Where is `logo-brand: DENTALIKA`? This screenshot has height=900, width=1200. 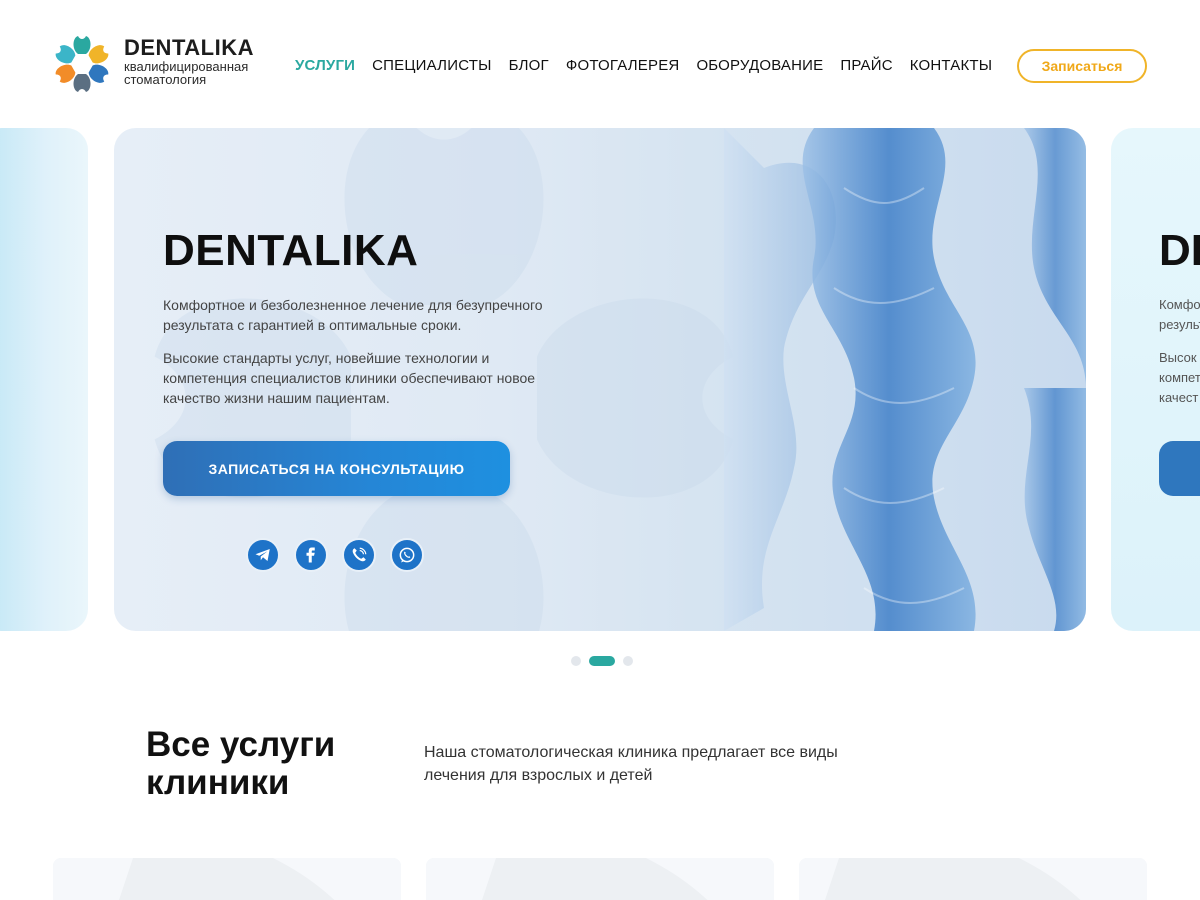 logo-brand: DENTALIKA is located at coordinates (189, 47).